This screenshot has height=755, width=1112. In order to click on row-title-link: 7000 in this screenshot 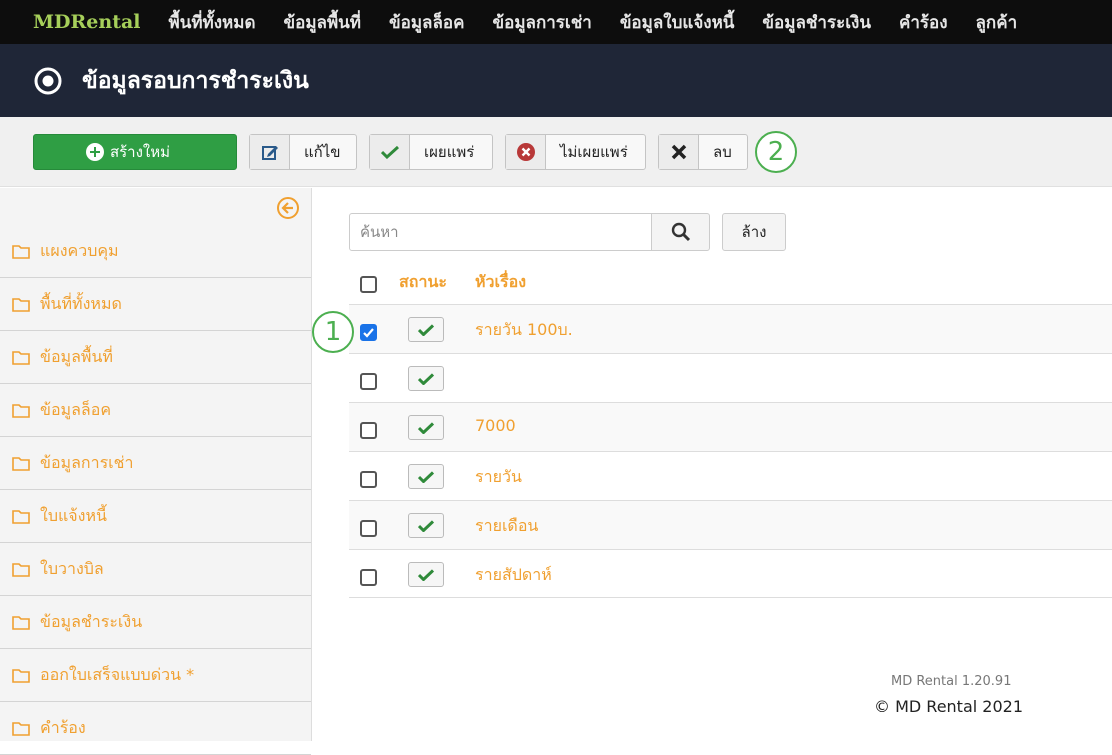, I will do `click(495, 425)`.